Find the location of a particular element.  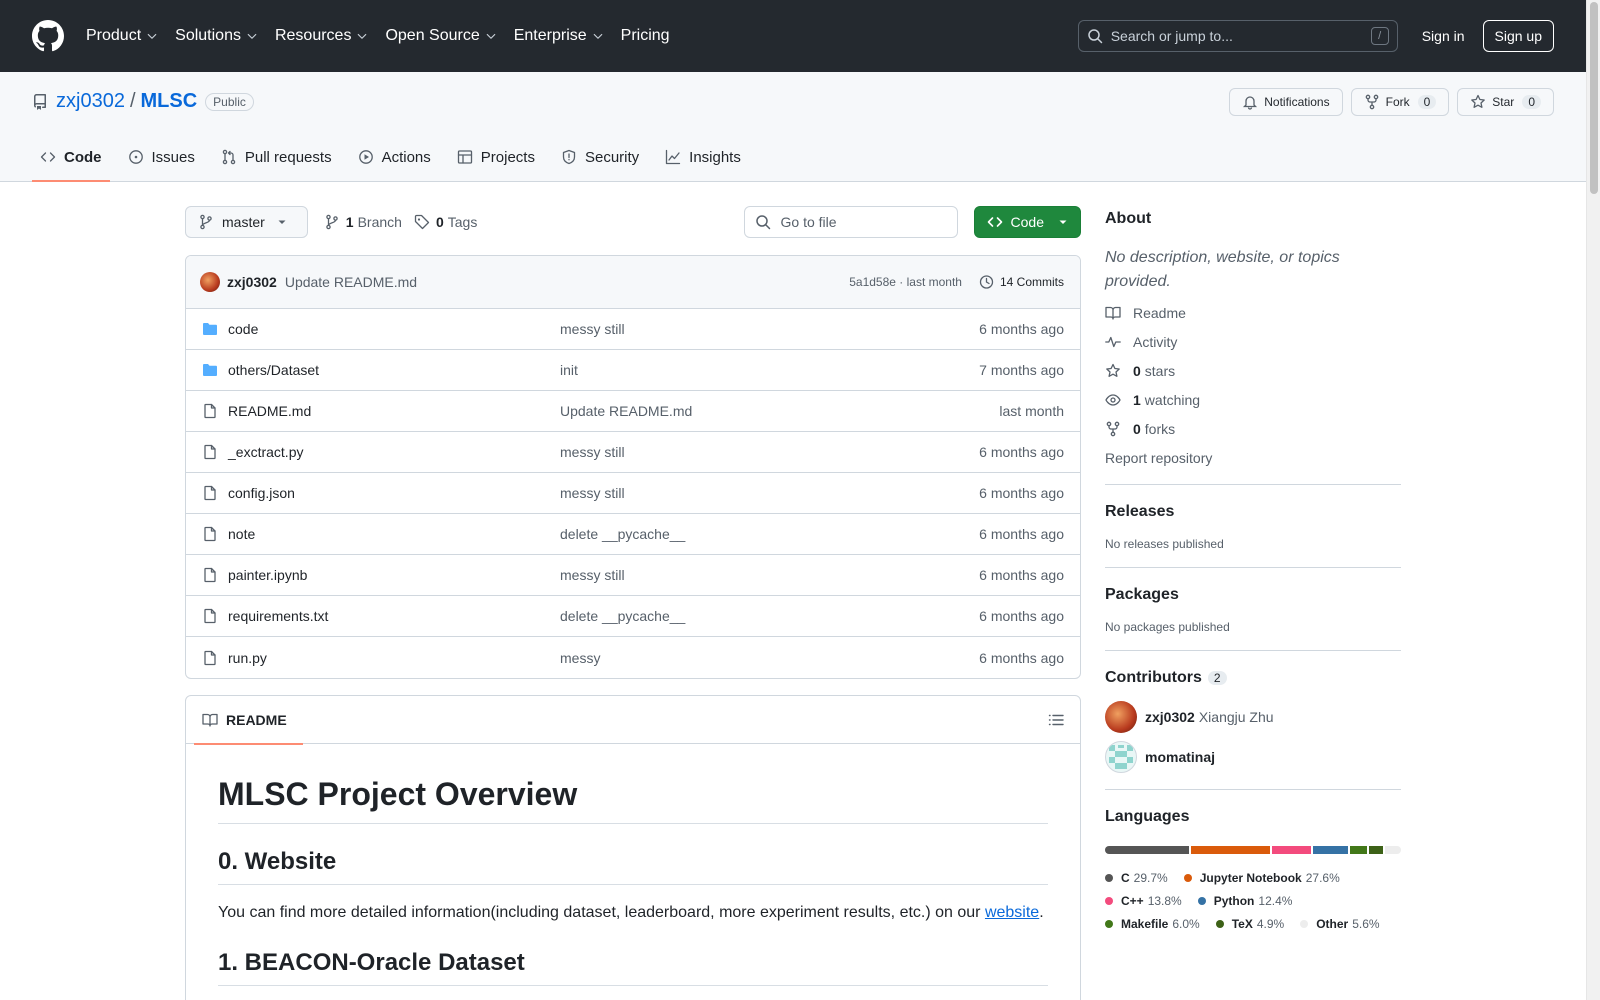

file-row: _exctract.py messy still 6 months ago is located at coordinates (633, 452).